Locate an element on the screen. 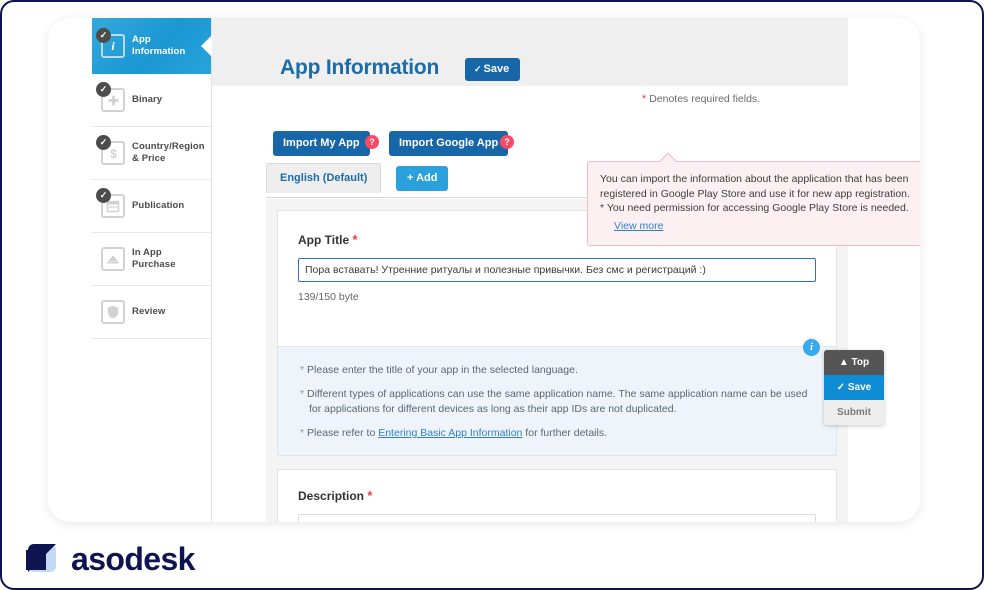  sidebar-item-label: In App Purchase is located at coordinates (154, 258).